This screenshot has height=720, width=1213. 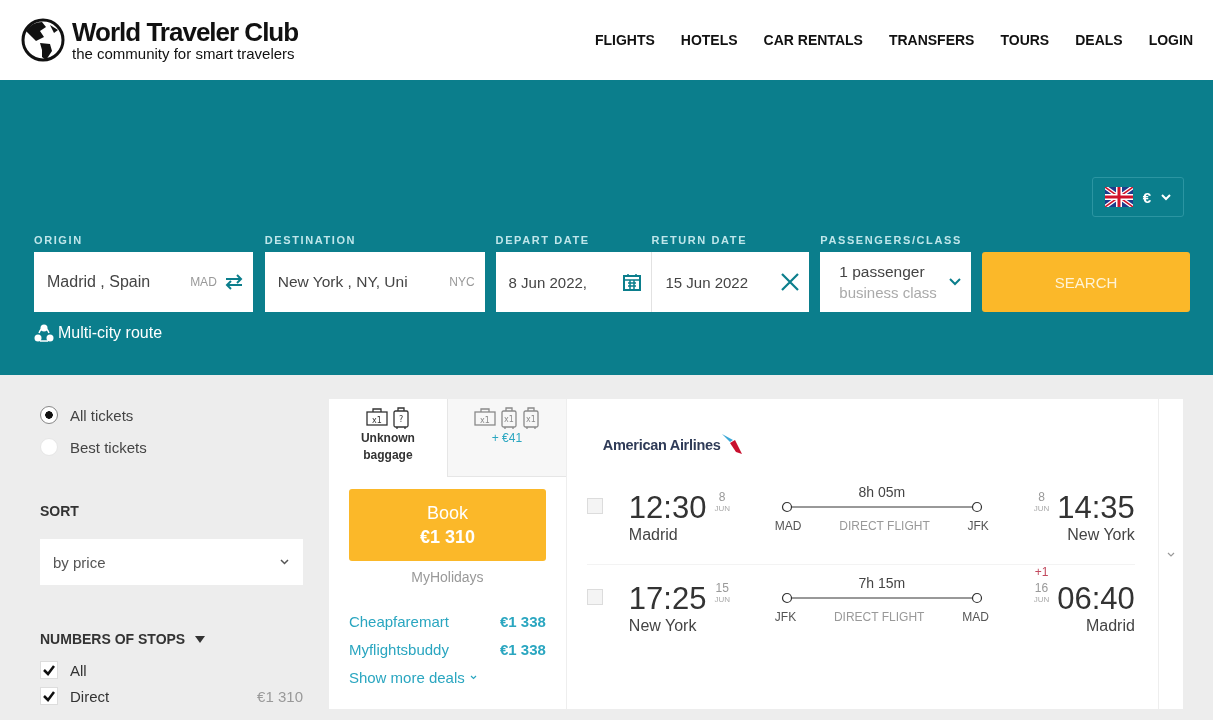 I want to click on section-title: NUMBERS OF STOPS, so click(x=113, y=639).